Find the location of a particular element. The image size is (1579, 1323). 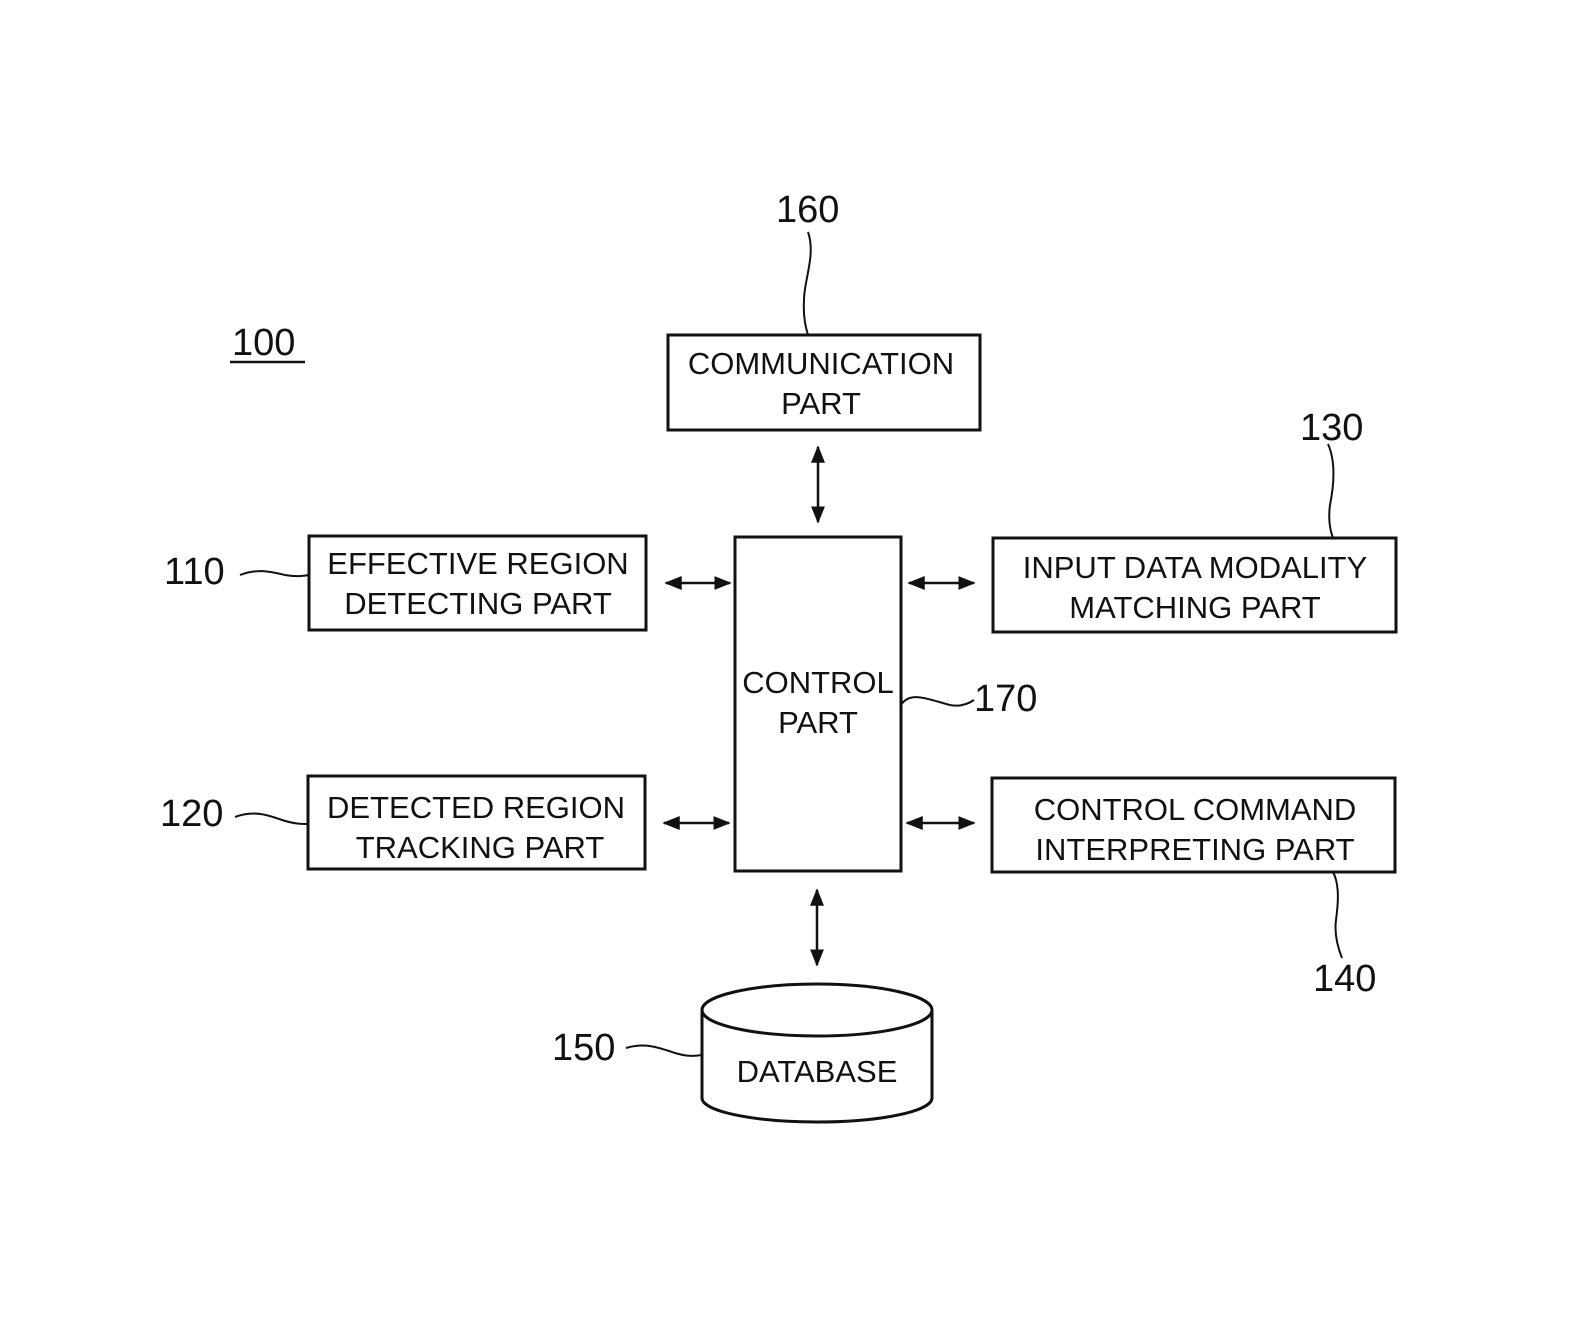

database-ref: 150 is located at coordinates (583, 1048).